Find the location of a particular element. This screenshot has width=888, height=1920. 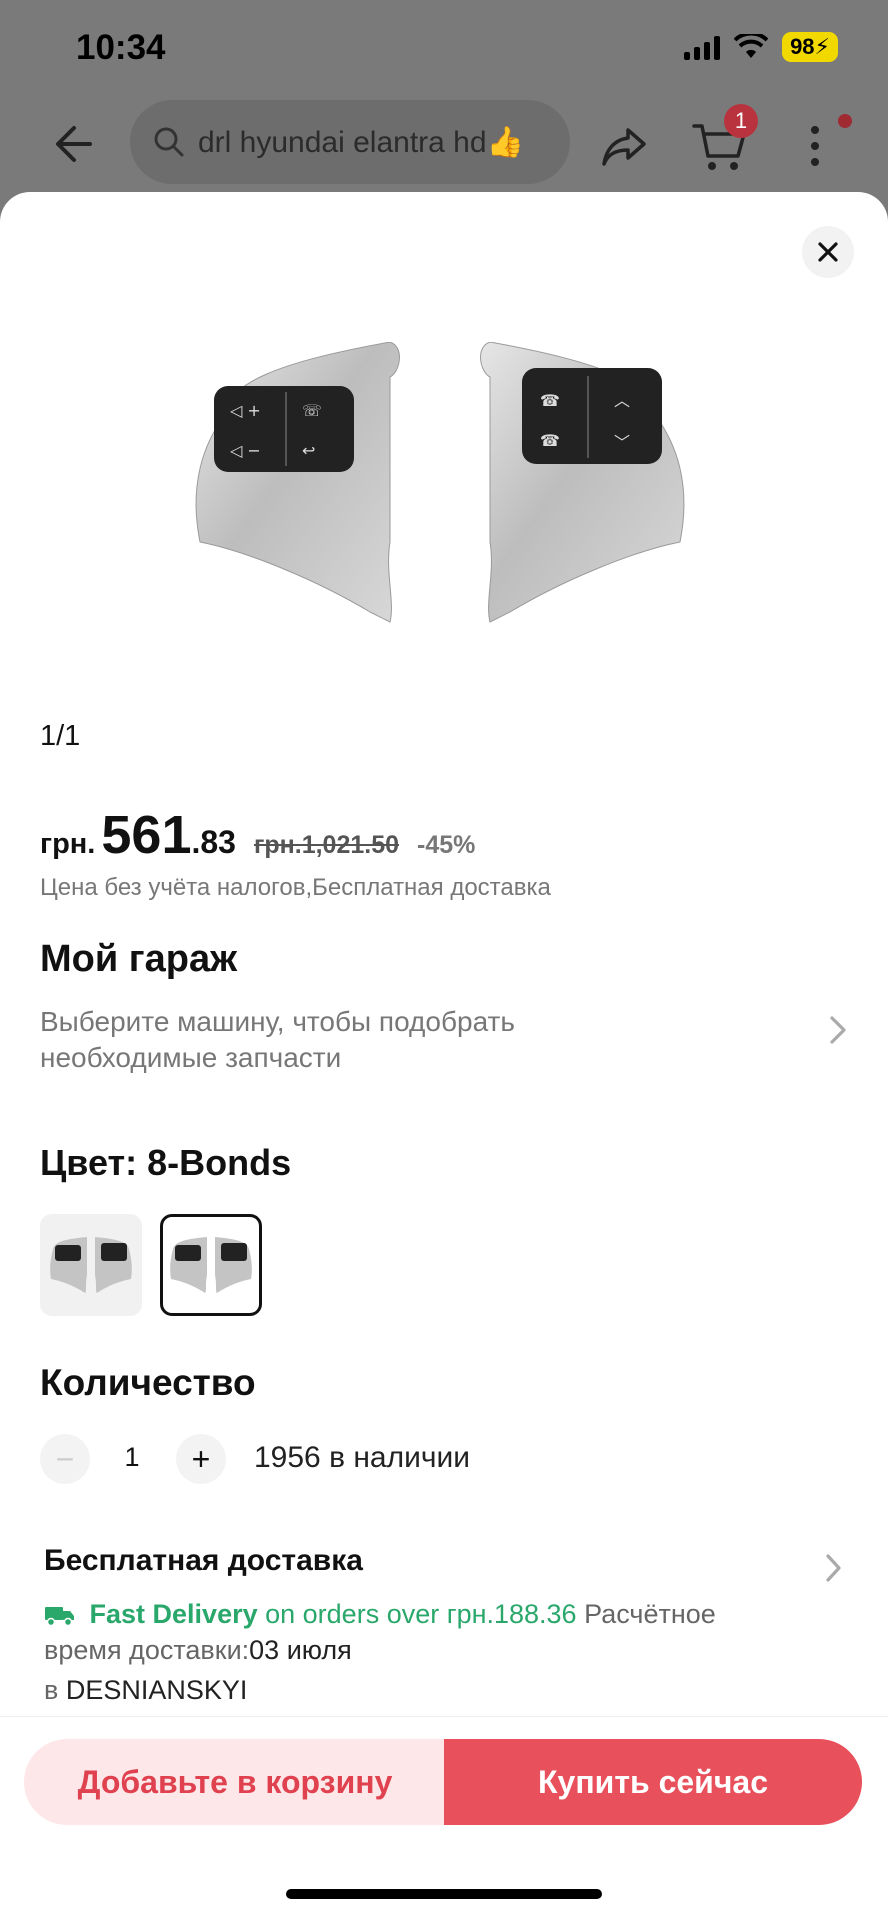

delivery-time-line: время доставки:03 июля is located at coordinates (198, 1650).